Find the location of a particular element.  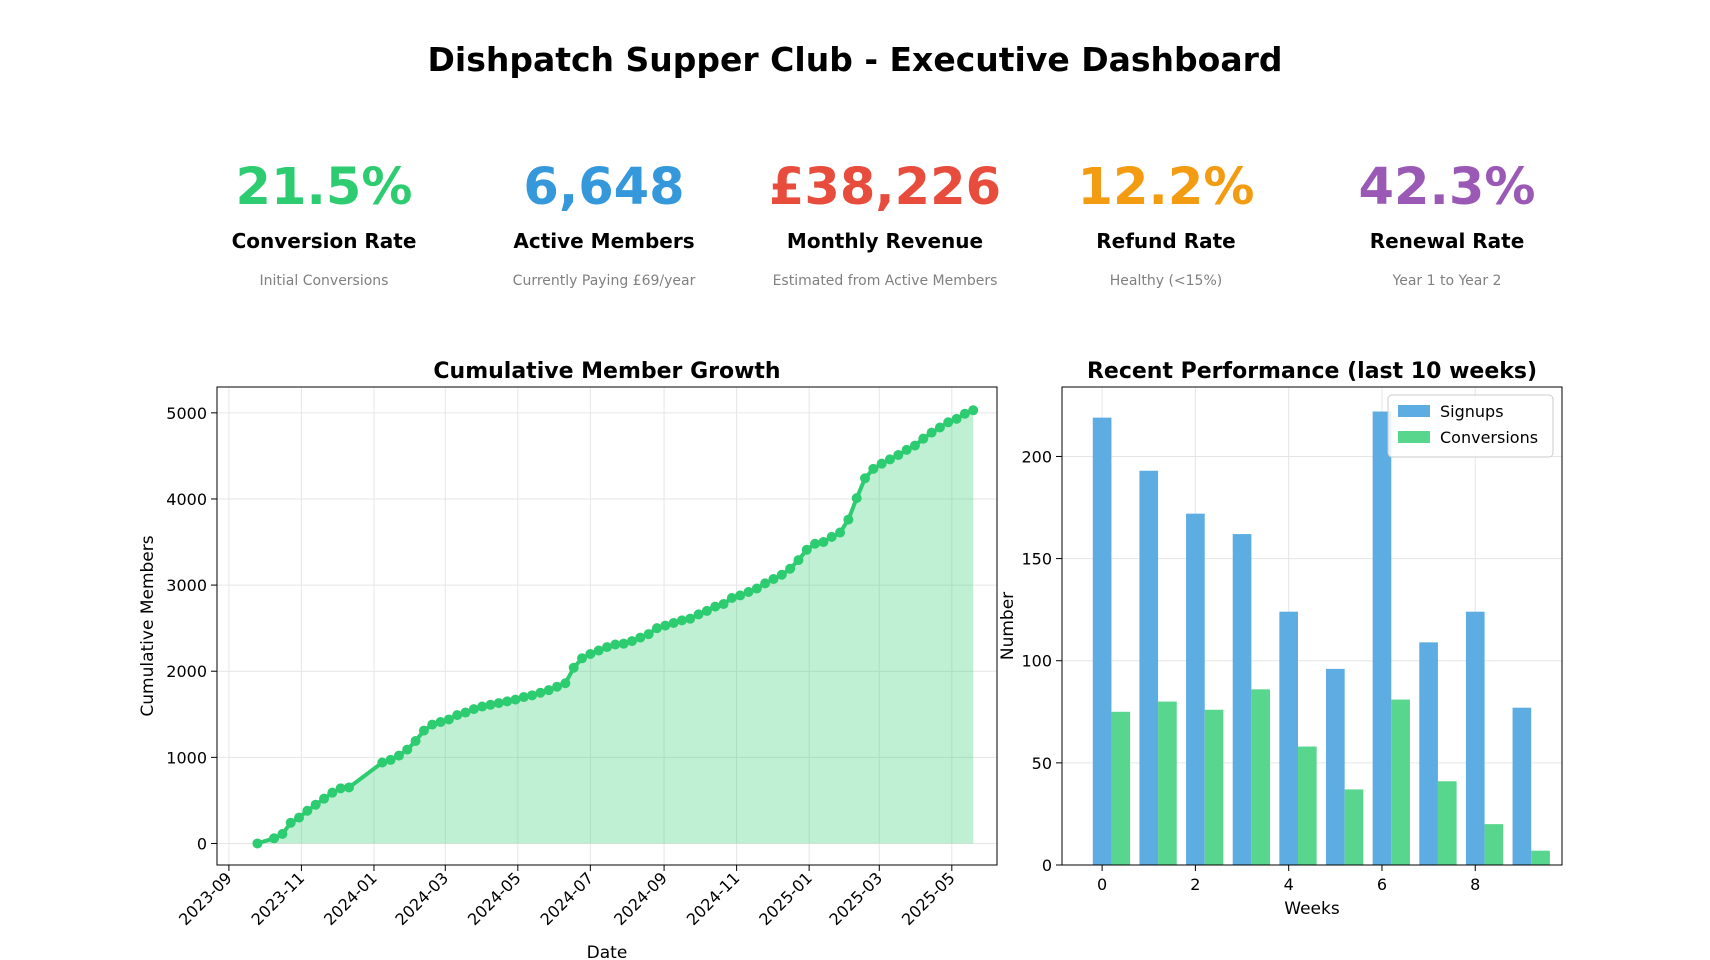

x-axis-label: Date is located at coordinates (607, 951).